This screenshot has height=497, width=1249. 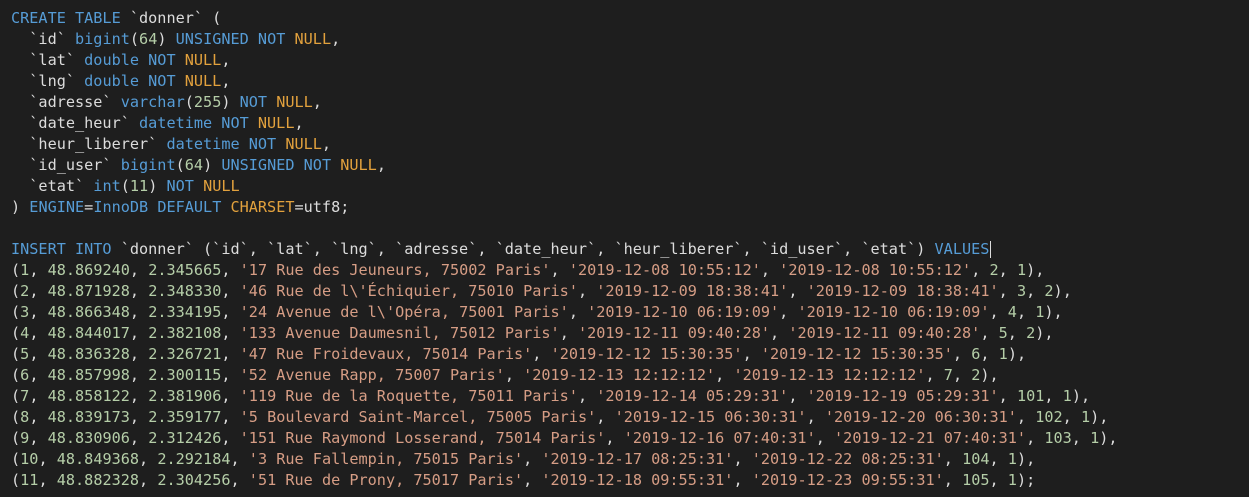 I want to click on text-cursor, so click(x=991, y=249).